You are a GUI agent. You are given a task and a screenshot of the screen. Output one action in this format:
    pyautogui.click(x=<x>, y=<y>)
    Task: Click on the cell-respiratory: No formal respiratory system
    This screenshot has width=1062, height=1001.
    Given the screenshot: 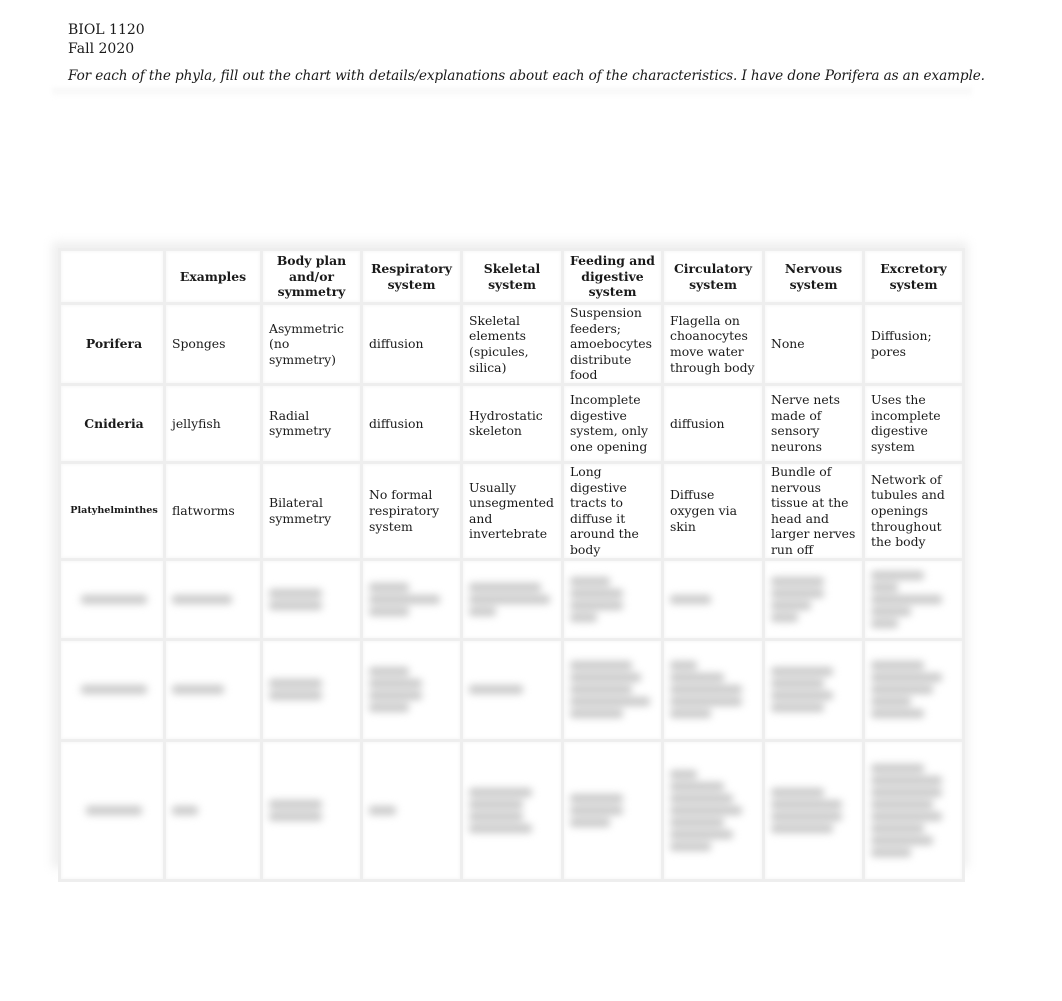 What is the action you would take?
    pyautogui.click(x=411, y=510)
    